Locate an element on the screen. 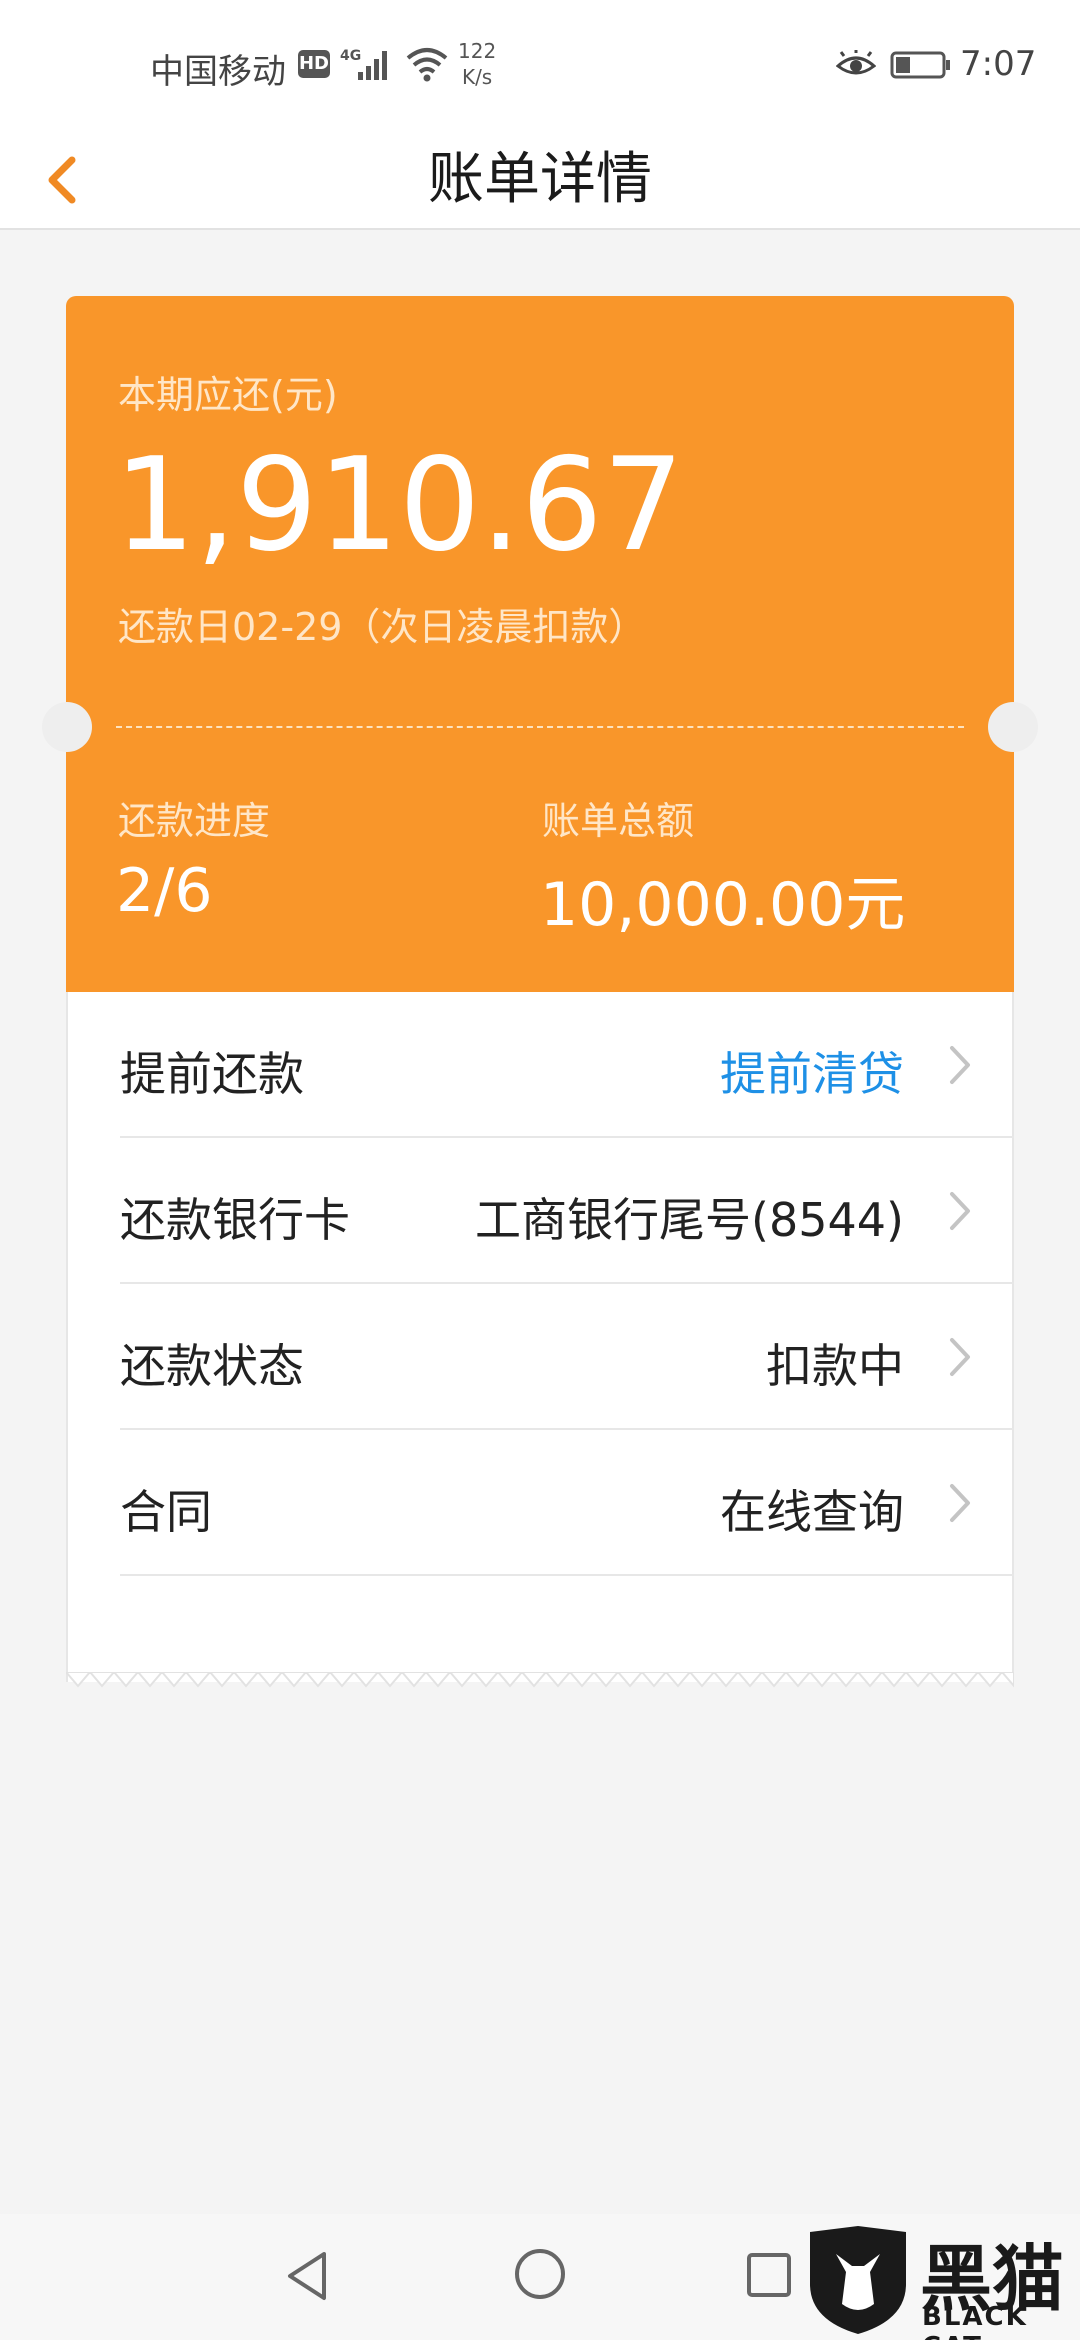 This screenshot has height=2340, width=1080. wifi-icon is located at coordinates (427, 65).